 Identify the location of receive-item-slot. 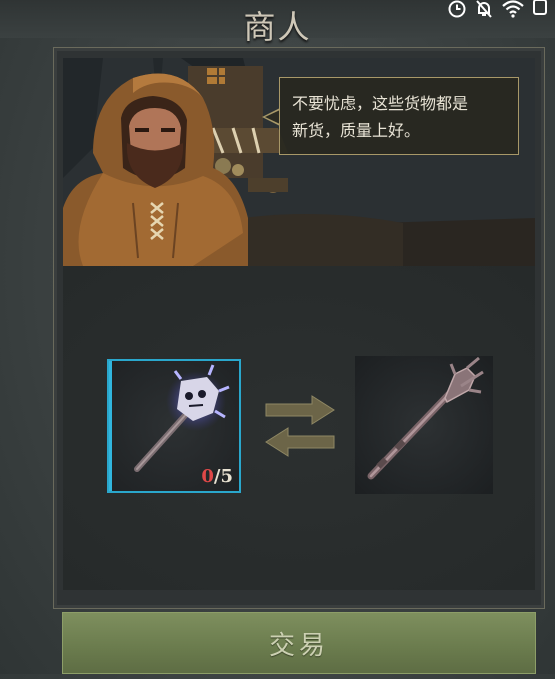
(424, 425).